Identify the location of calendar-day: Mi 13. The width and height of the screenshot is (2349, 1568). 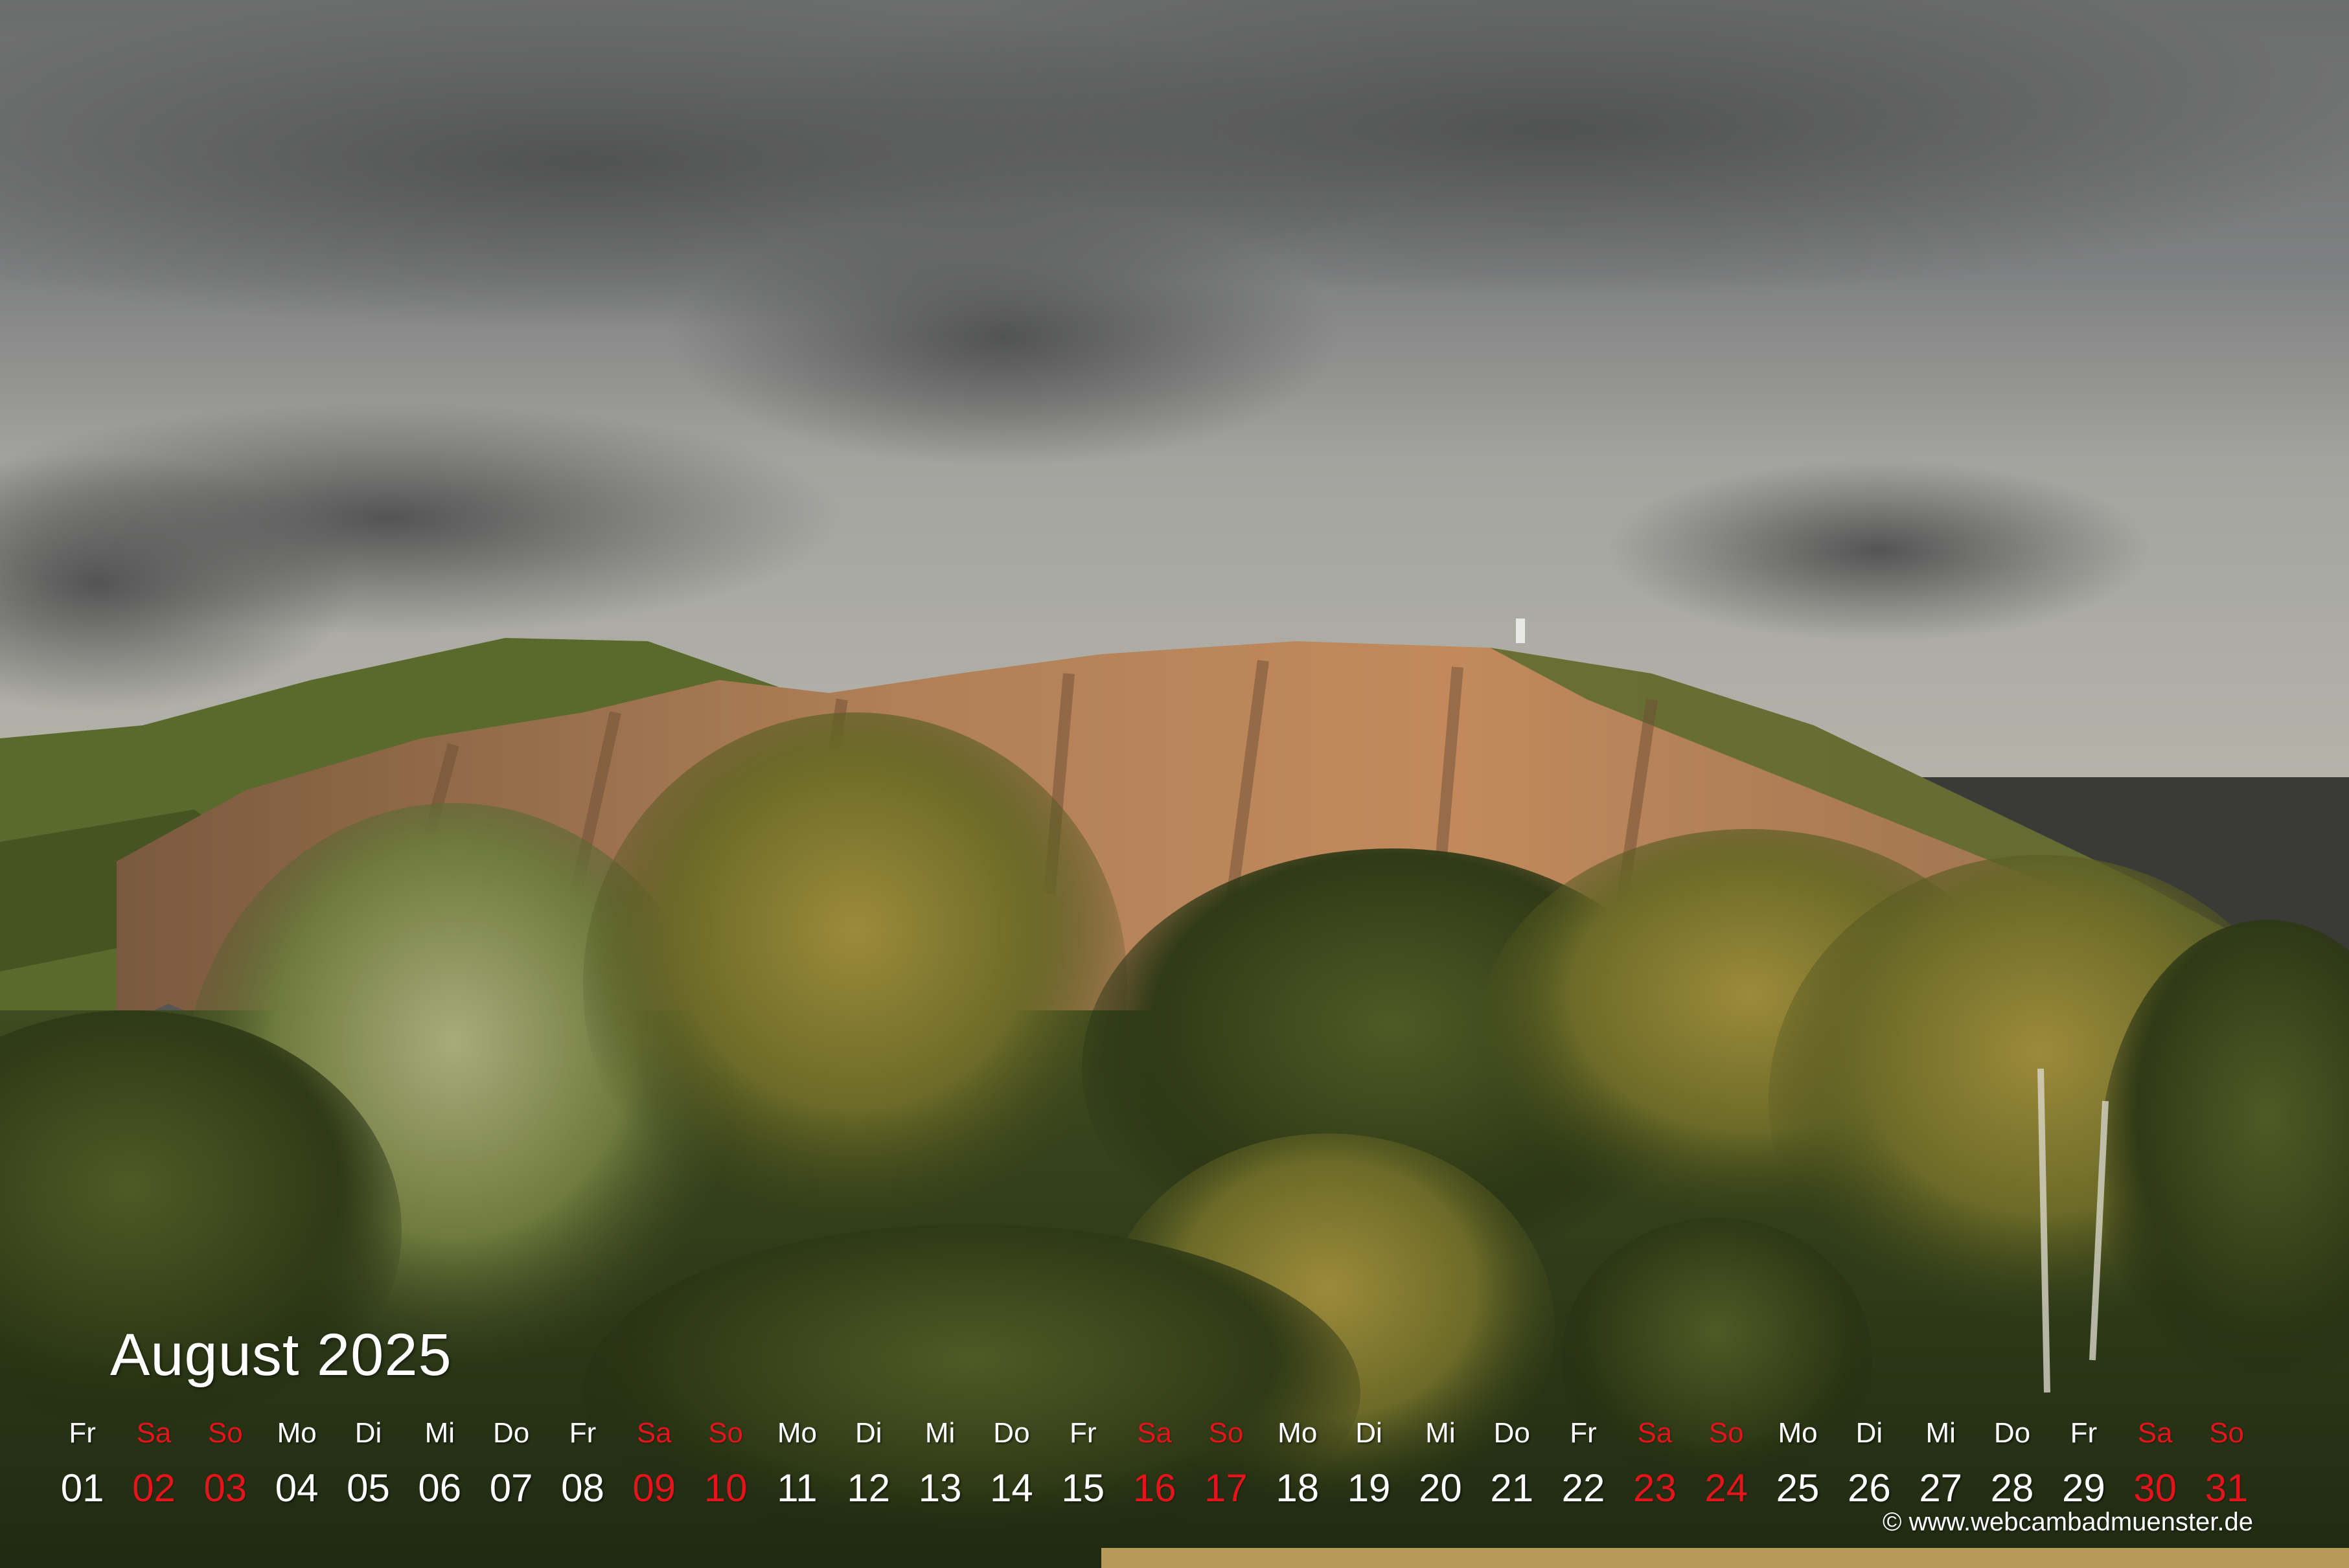
(940, 1470).